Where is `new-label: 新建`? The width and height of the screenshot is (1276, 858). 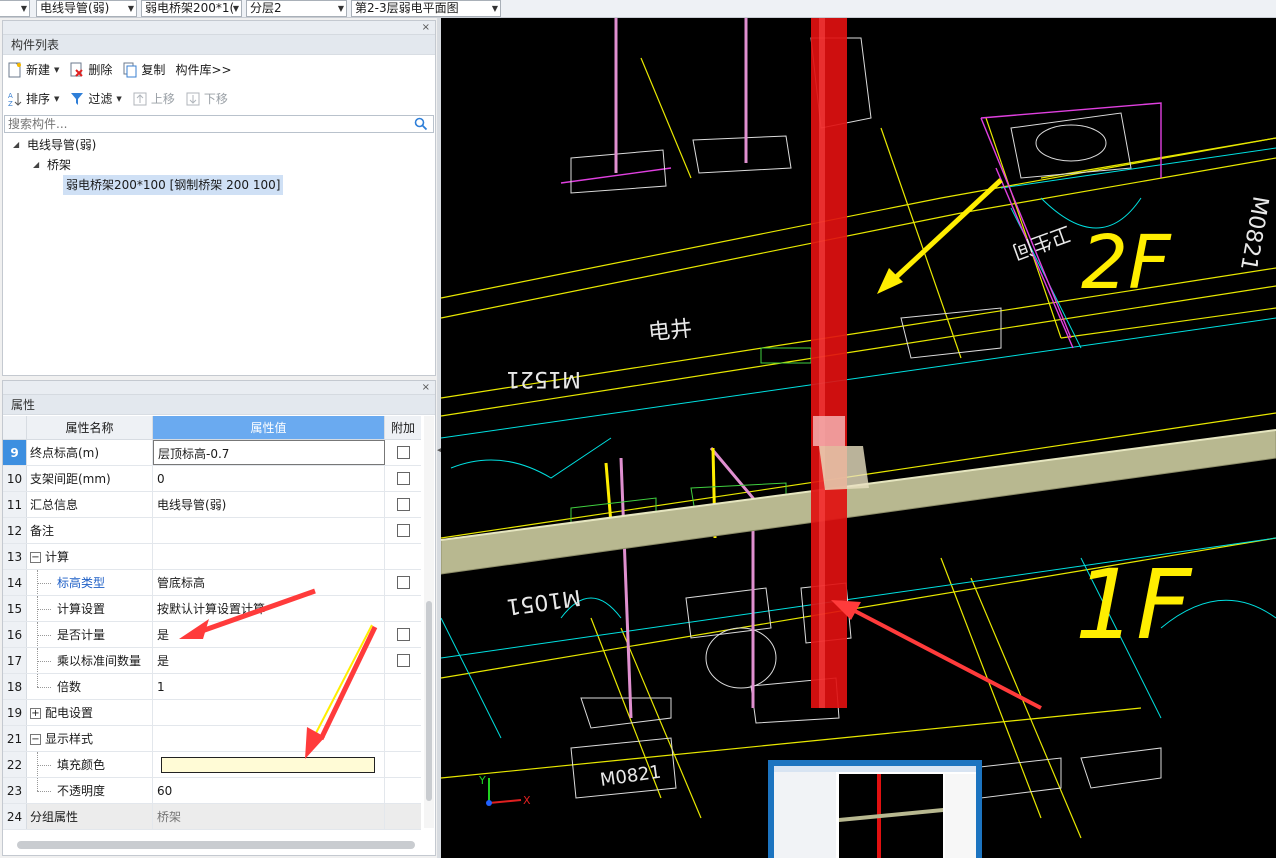 new-label: 新建 is located at coordinates (38, 70).